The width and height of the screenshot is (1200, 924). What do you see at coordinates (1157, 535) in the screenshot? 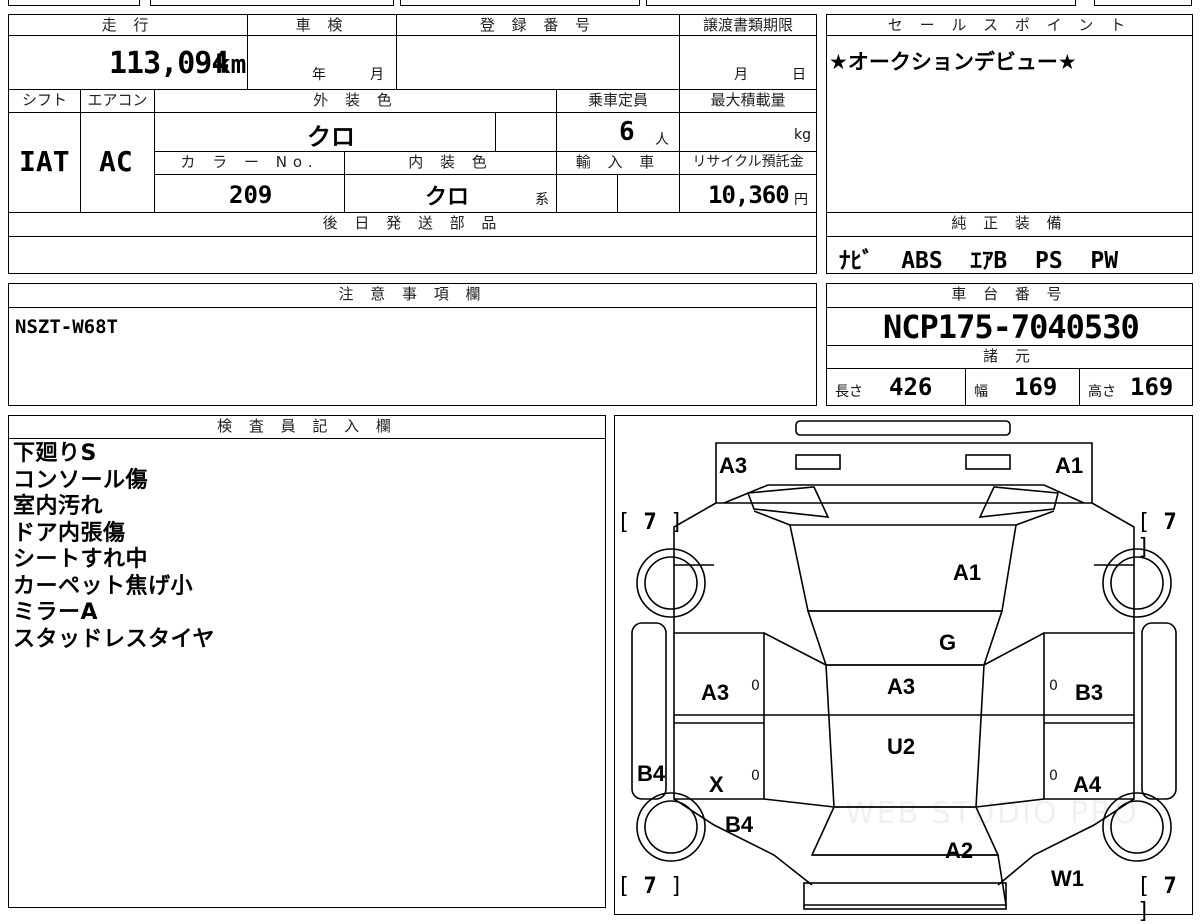
I see `tire-front-right: [ 7 ]` at bounding box center [1157, 535].